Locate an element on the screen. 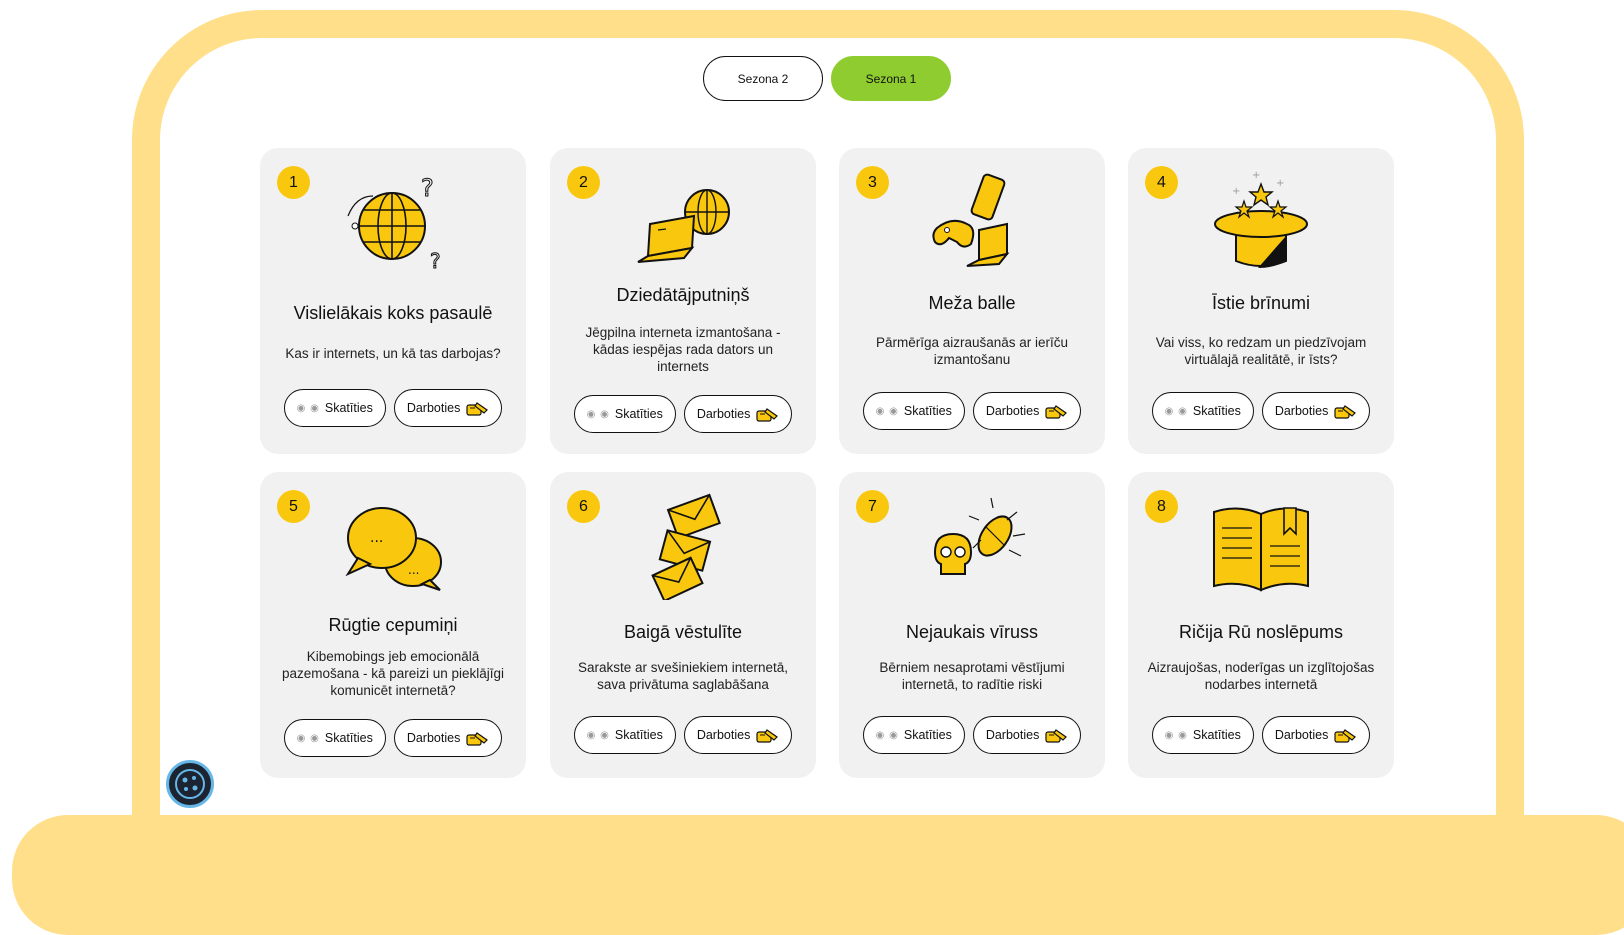  globe-icon: ? ? is located at coordinates (394, 224).